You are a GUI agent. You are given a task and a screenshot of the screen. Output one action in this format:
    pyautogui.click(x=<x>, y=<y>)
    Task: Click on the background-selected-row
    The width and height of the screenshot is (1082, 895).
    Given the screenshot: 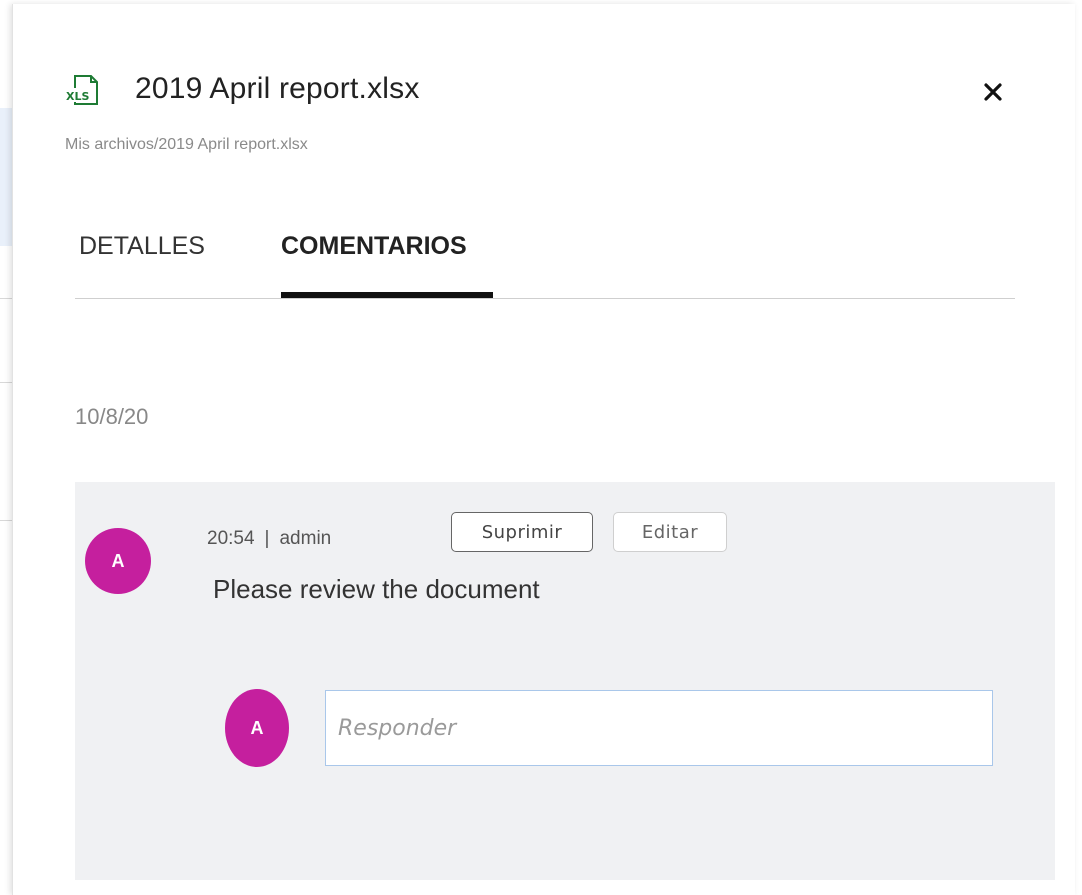 What is the action you would take?
    pyautogui.click(x=6, y=177)
    